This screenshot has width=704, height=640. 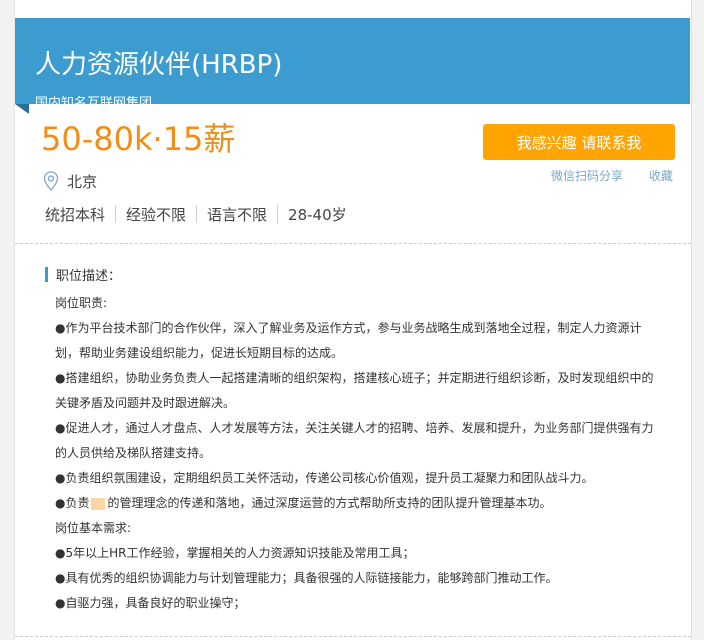 I want to click on company-name: 国内知名互联网集团, so click(x=94, y=103).